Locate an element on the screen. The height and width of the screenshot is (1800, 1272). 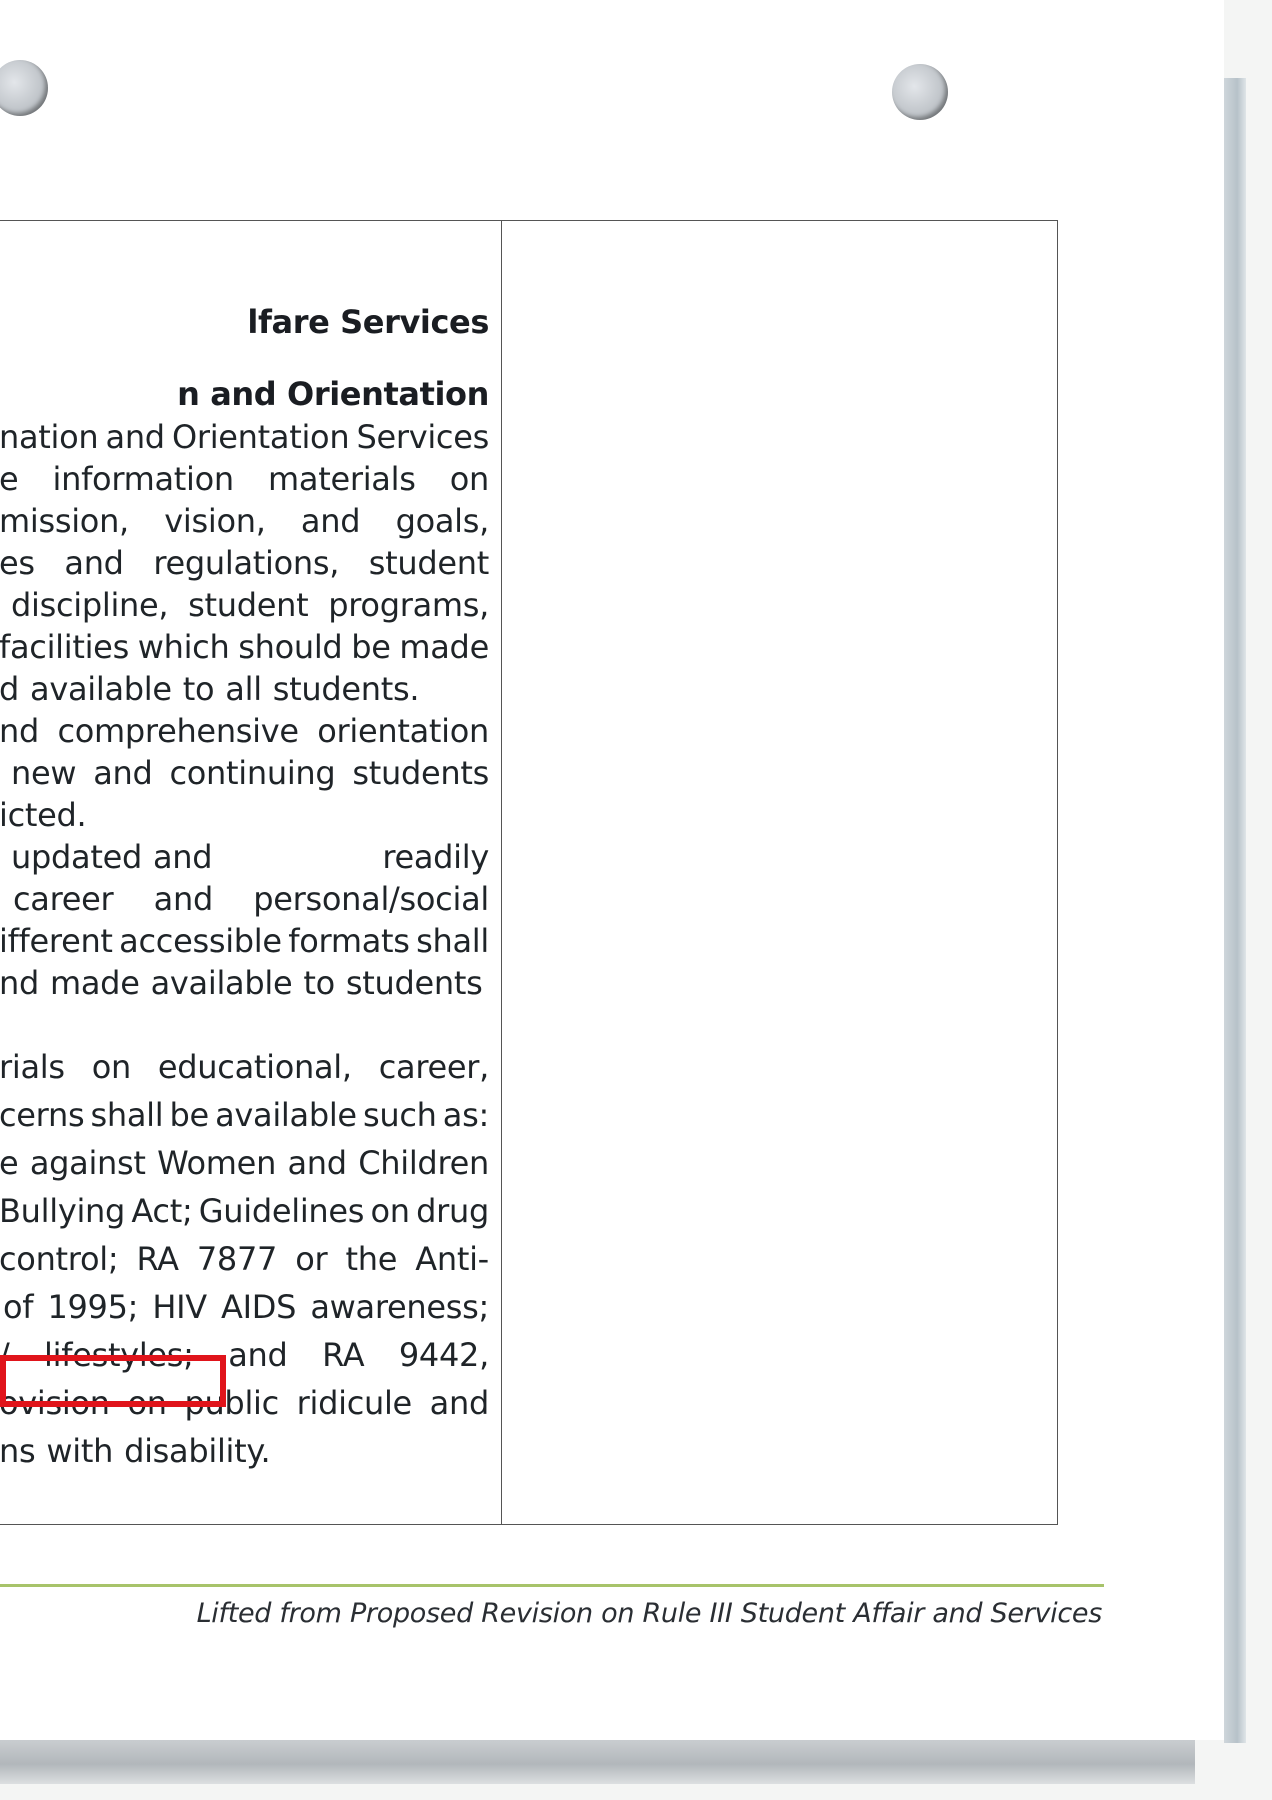
text-line: e information materials on is located at coordinates (244, 479).